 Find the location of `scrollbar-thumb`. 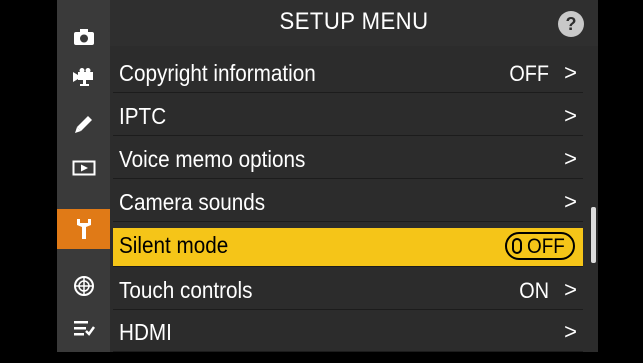

scrollbar-thumb is located at coordinates (593, 235).